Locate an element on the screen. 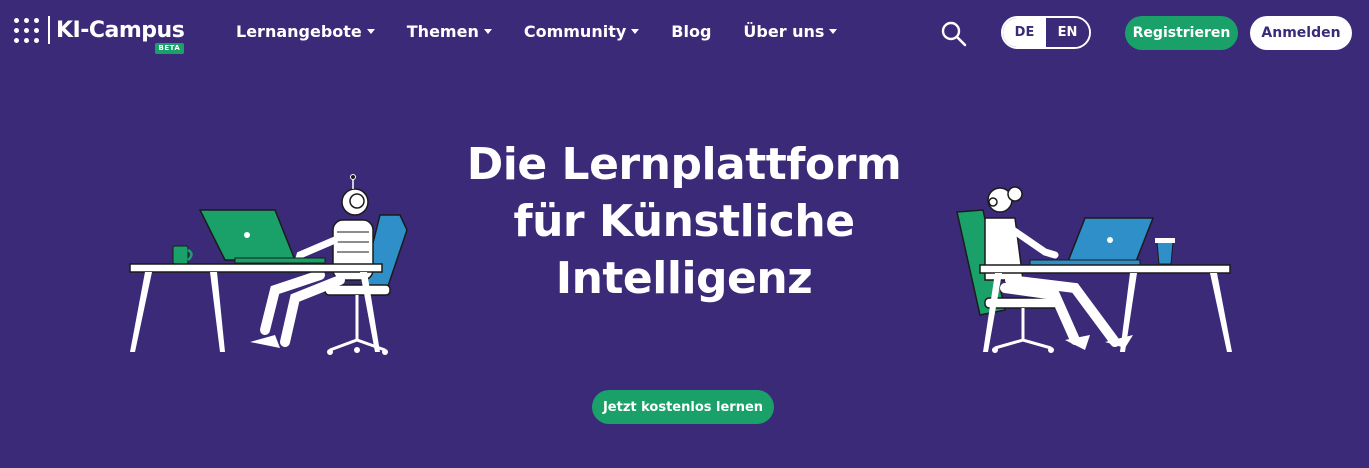  nav-ueber-uns: Über uns is located at coordinates (790, 31).